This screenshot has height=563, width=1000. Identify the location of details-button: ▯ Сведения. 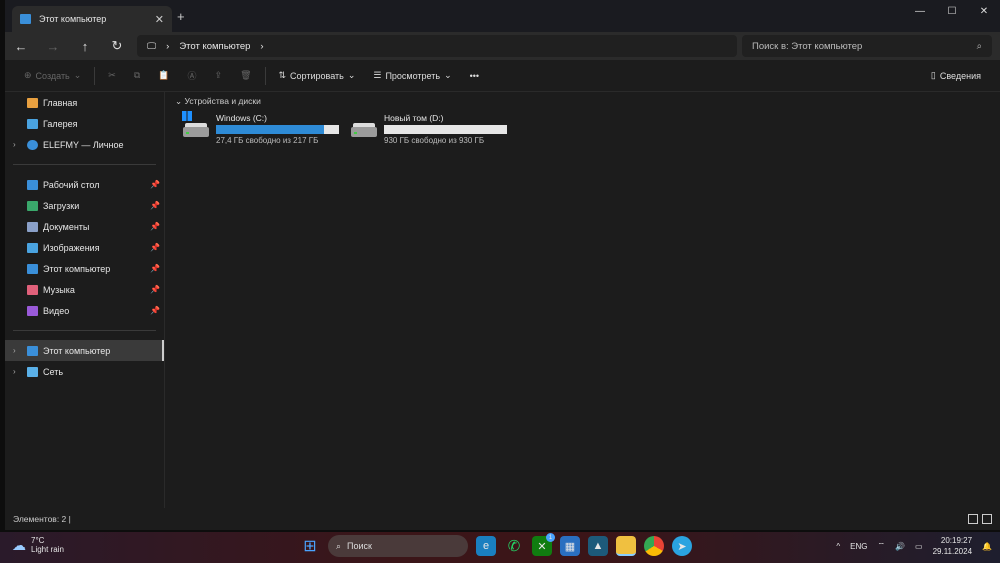
(956, 75).